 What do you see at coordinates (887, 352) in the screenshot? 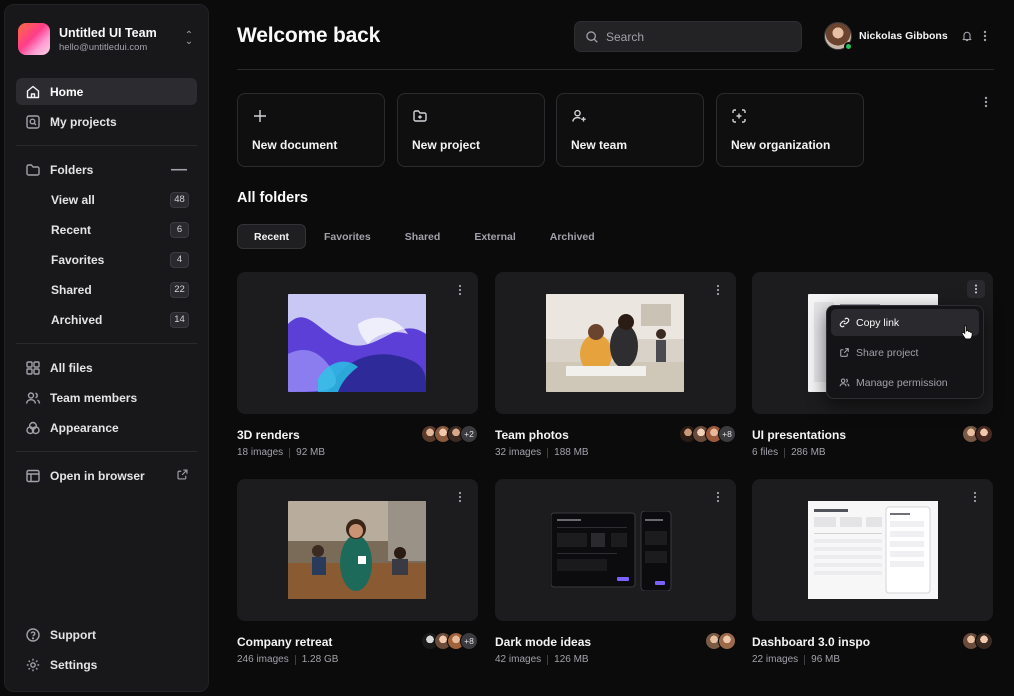
I see `menu-item-label: Share project` at bounding box center [887, 352].